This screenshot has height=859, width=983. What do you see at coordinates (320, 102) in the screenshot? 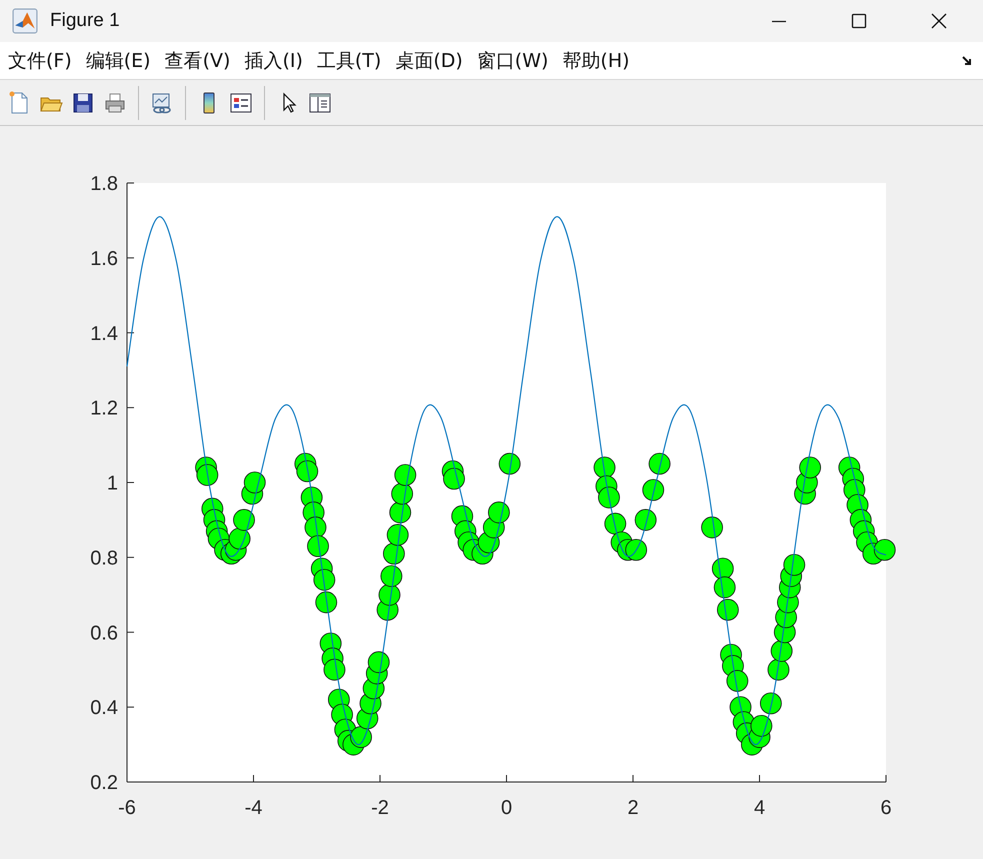
I see `property-panel-icon` at bounding box center [320, 102].